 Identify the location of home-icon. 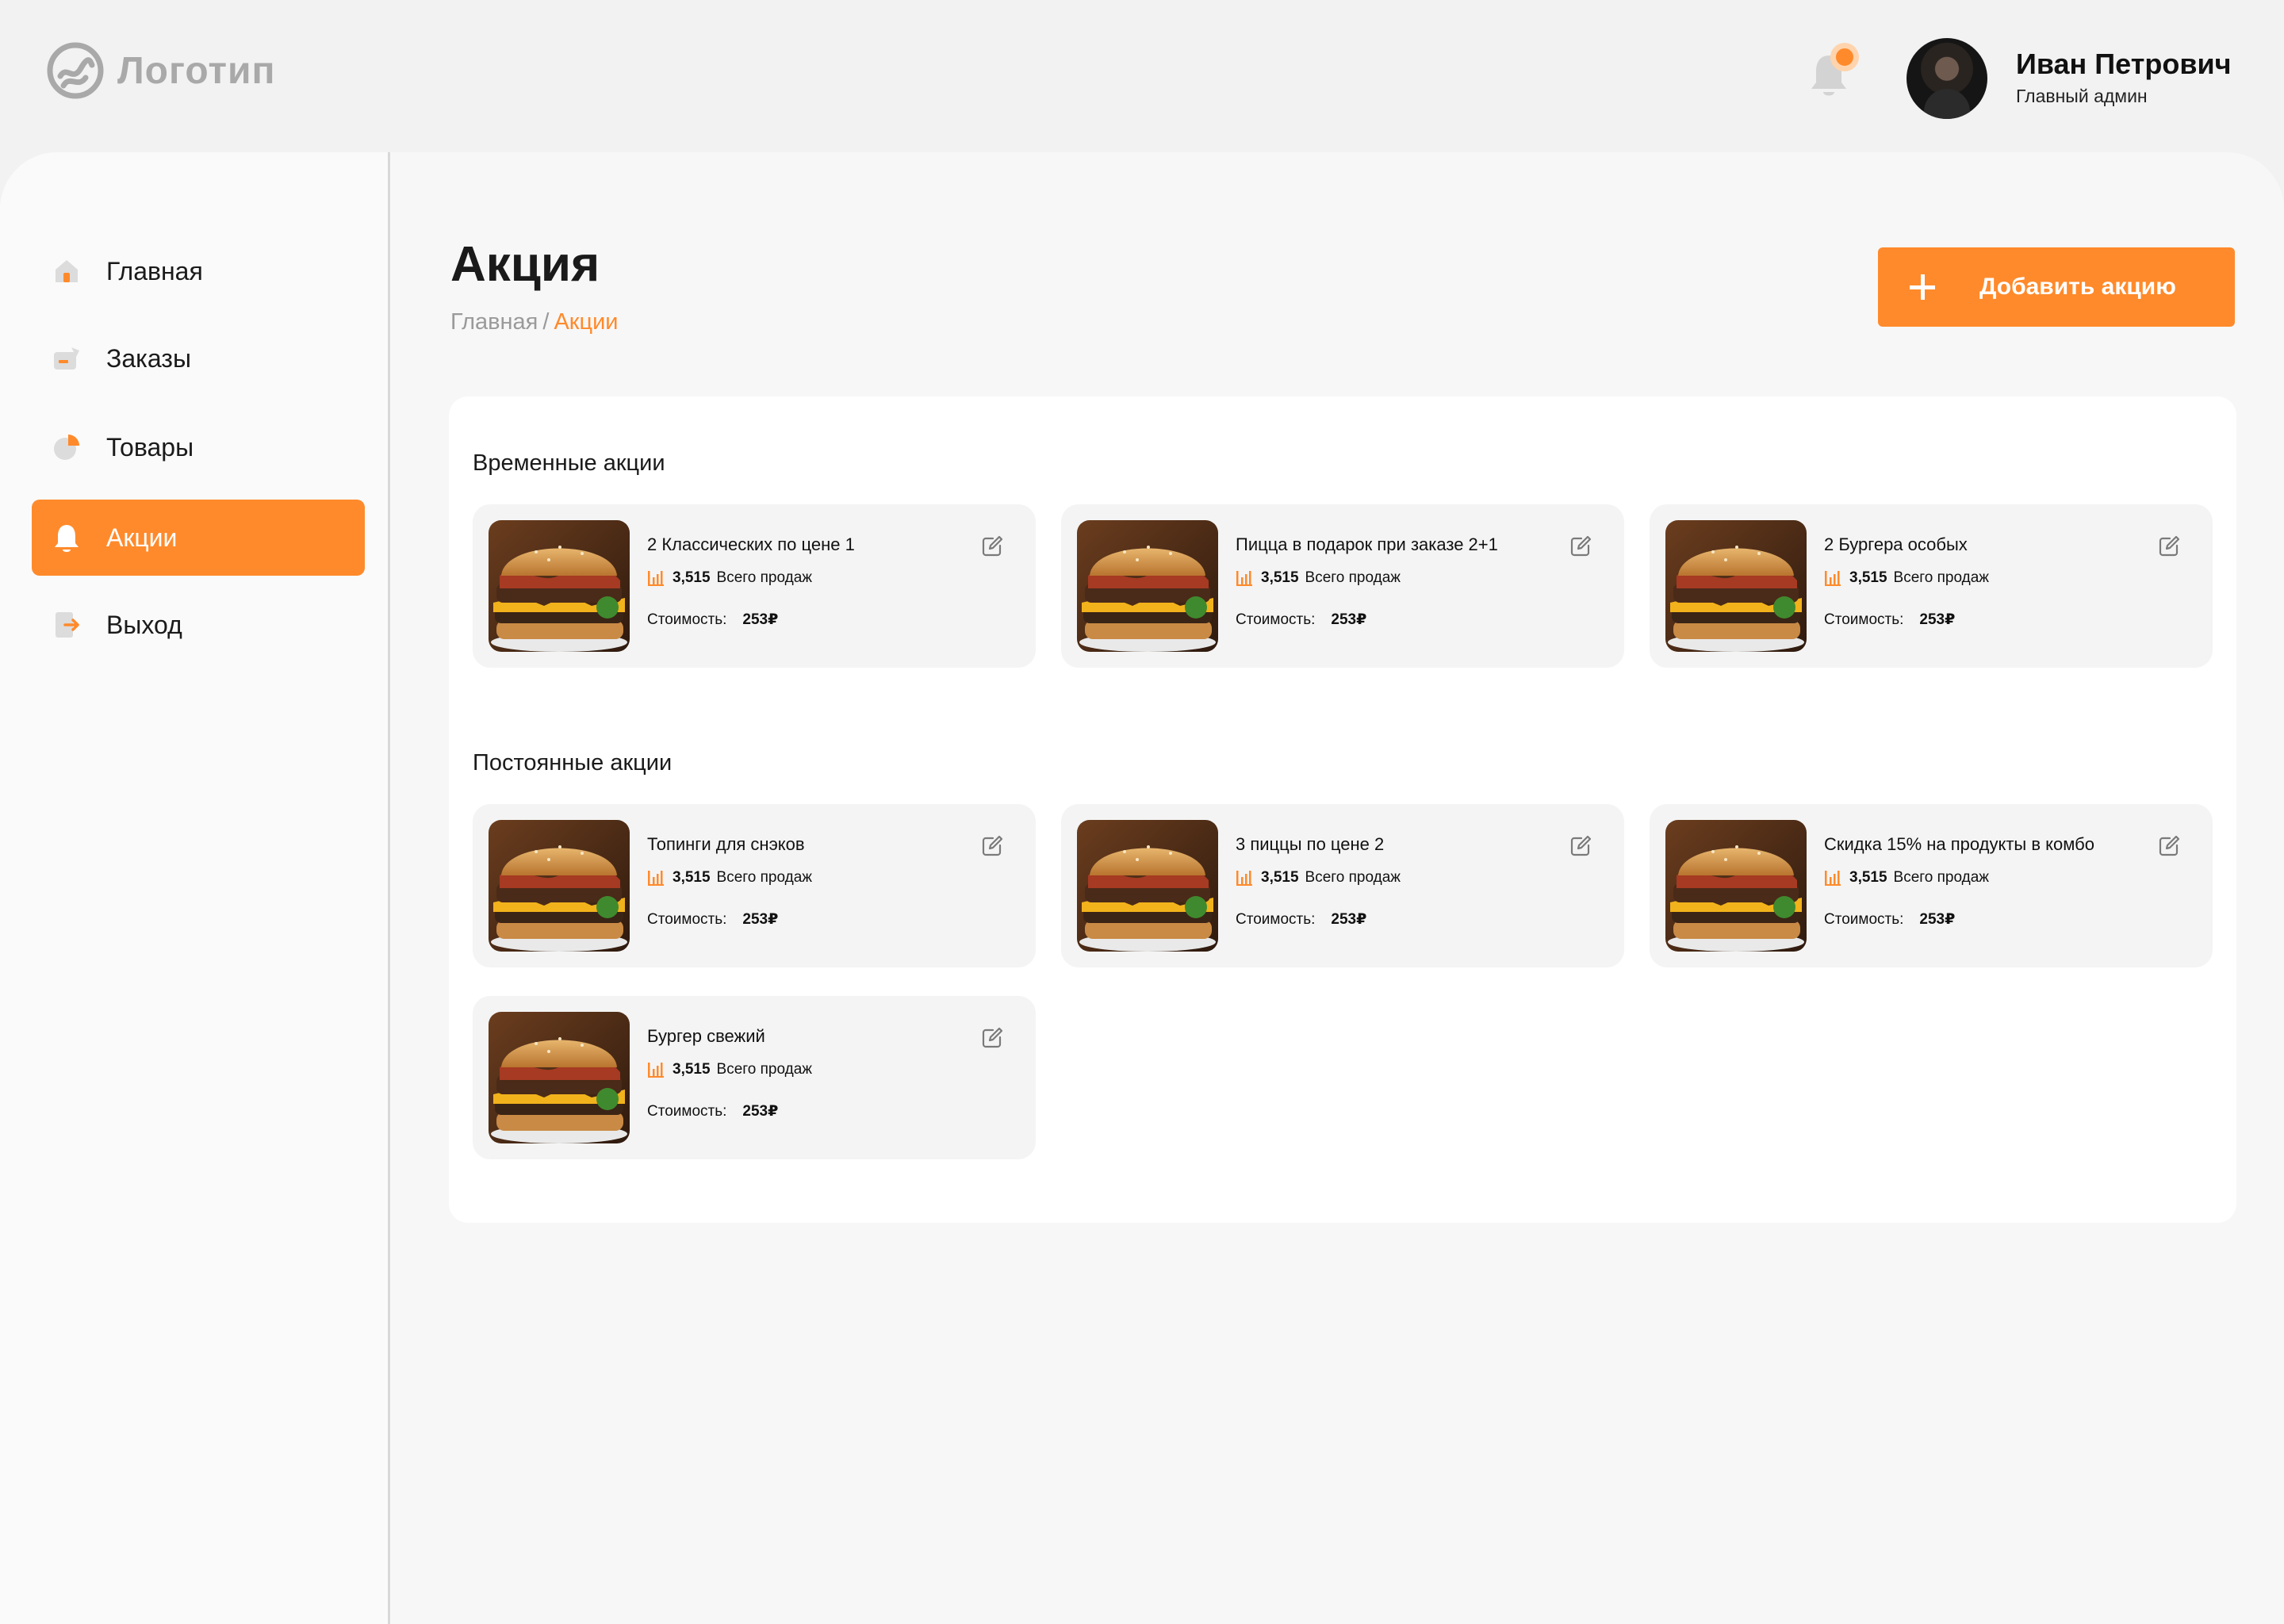
(67, 271).